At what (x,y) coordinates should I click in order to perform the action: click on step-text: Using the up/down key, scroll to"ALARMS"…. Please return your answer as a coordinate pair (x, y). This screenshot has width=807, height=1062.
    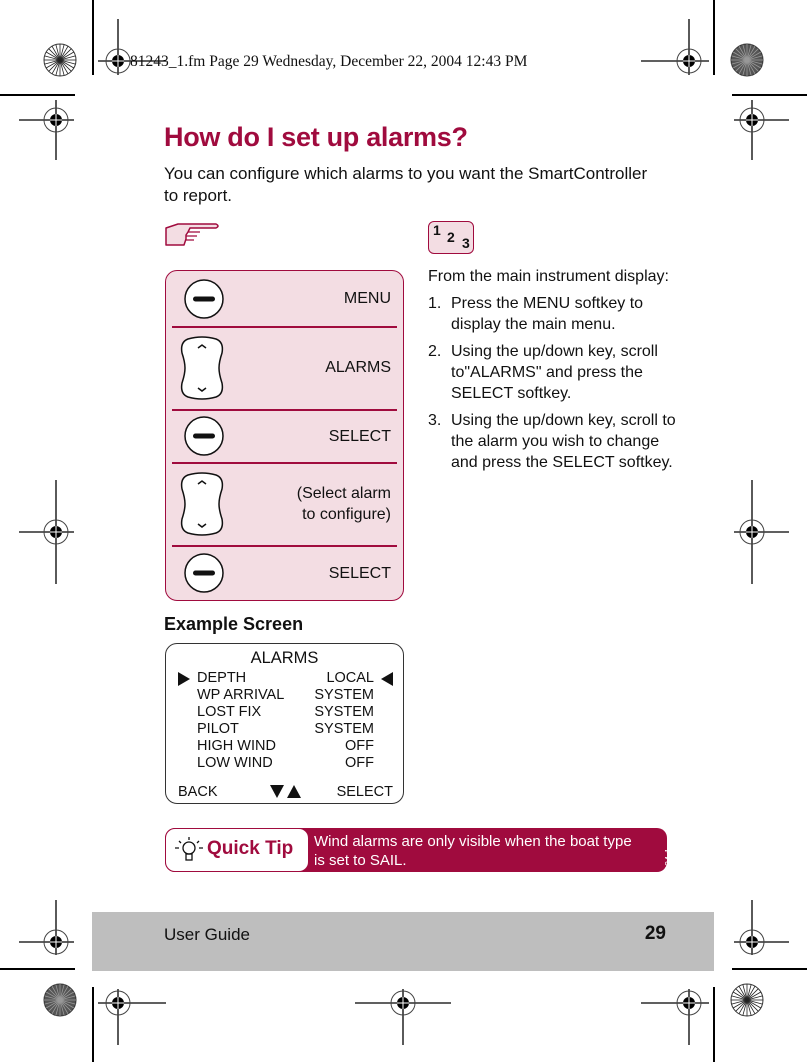
    Looking at the image, I should click on (554, 372).